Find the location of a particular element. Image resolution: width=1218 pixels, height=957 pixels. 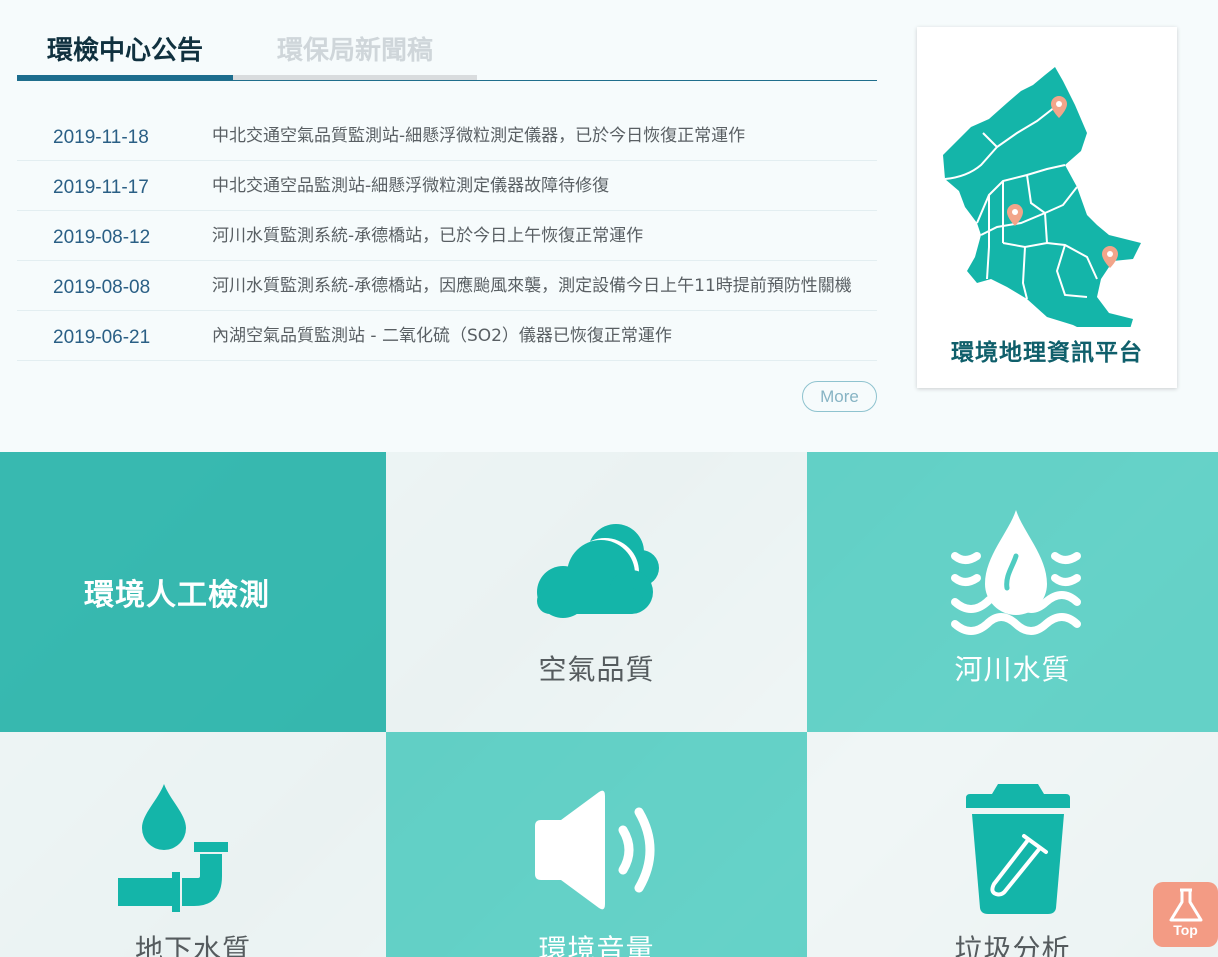

news-title-link: 河川水質監測系統-承德橋站，已於今日上午恢復正常運作 is located at coordinates (542, 233).